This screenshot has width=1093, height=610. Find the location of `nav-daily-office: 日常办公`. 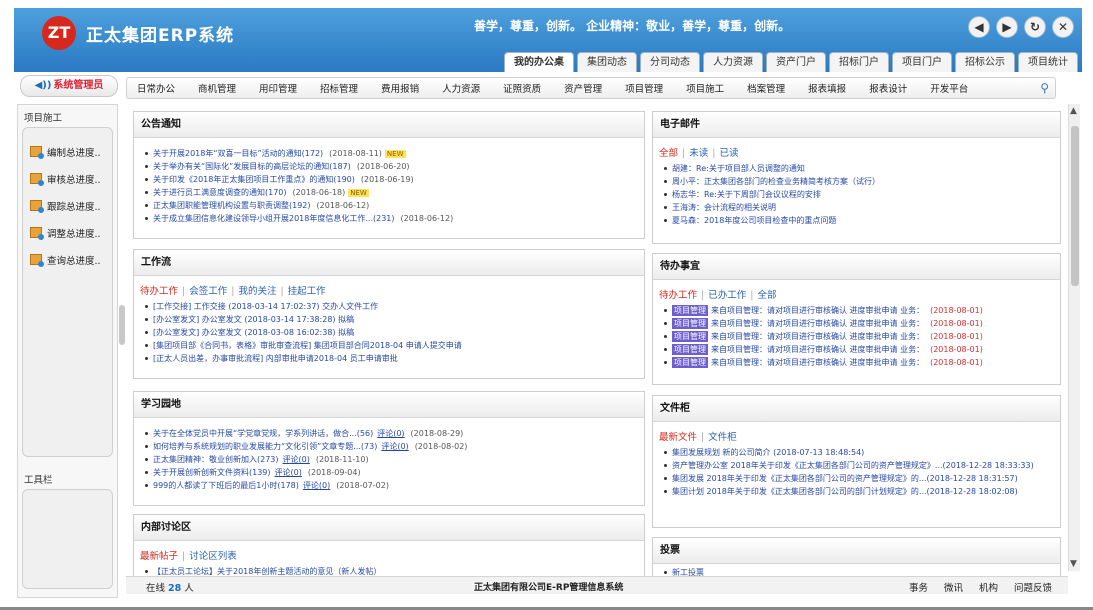

nav-daily-office: 日常办公 is located at coordinates (156, 88).